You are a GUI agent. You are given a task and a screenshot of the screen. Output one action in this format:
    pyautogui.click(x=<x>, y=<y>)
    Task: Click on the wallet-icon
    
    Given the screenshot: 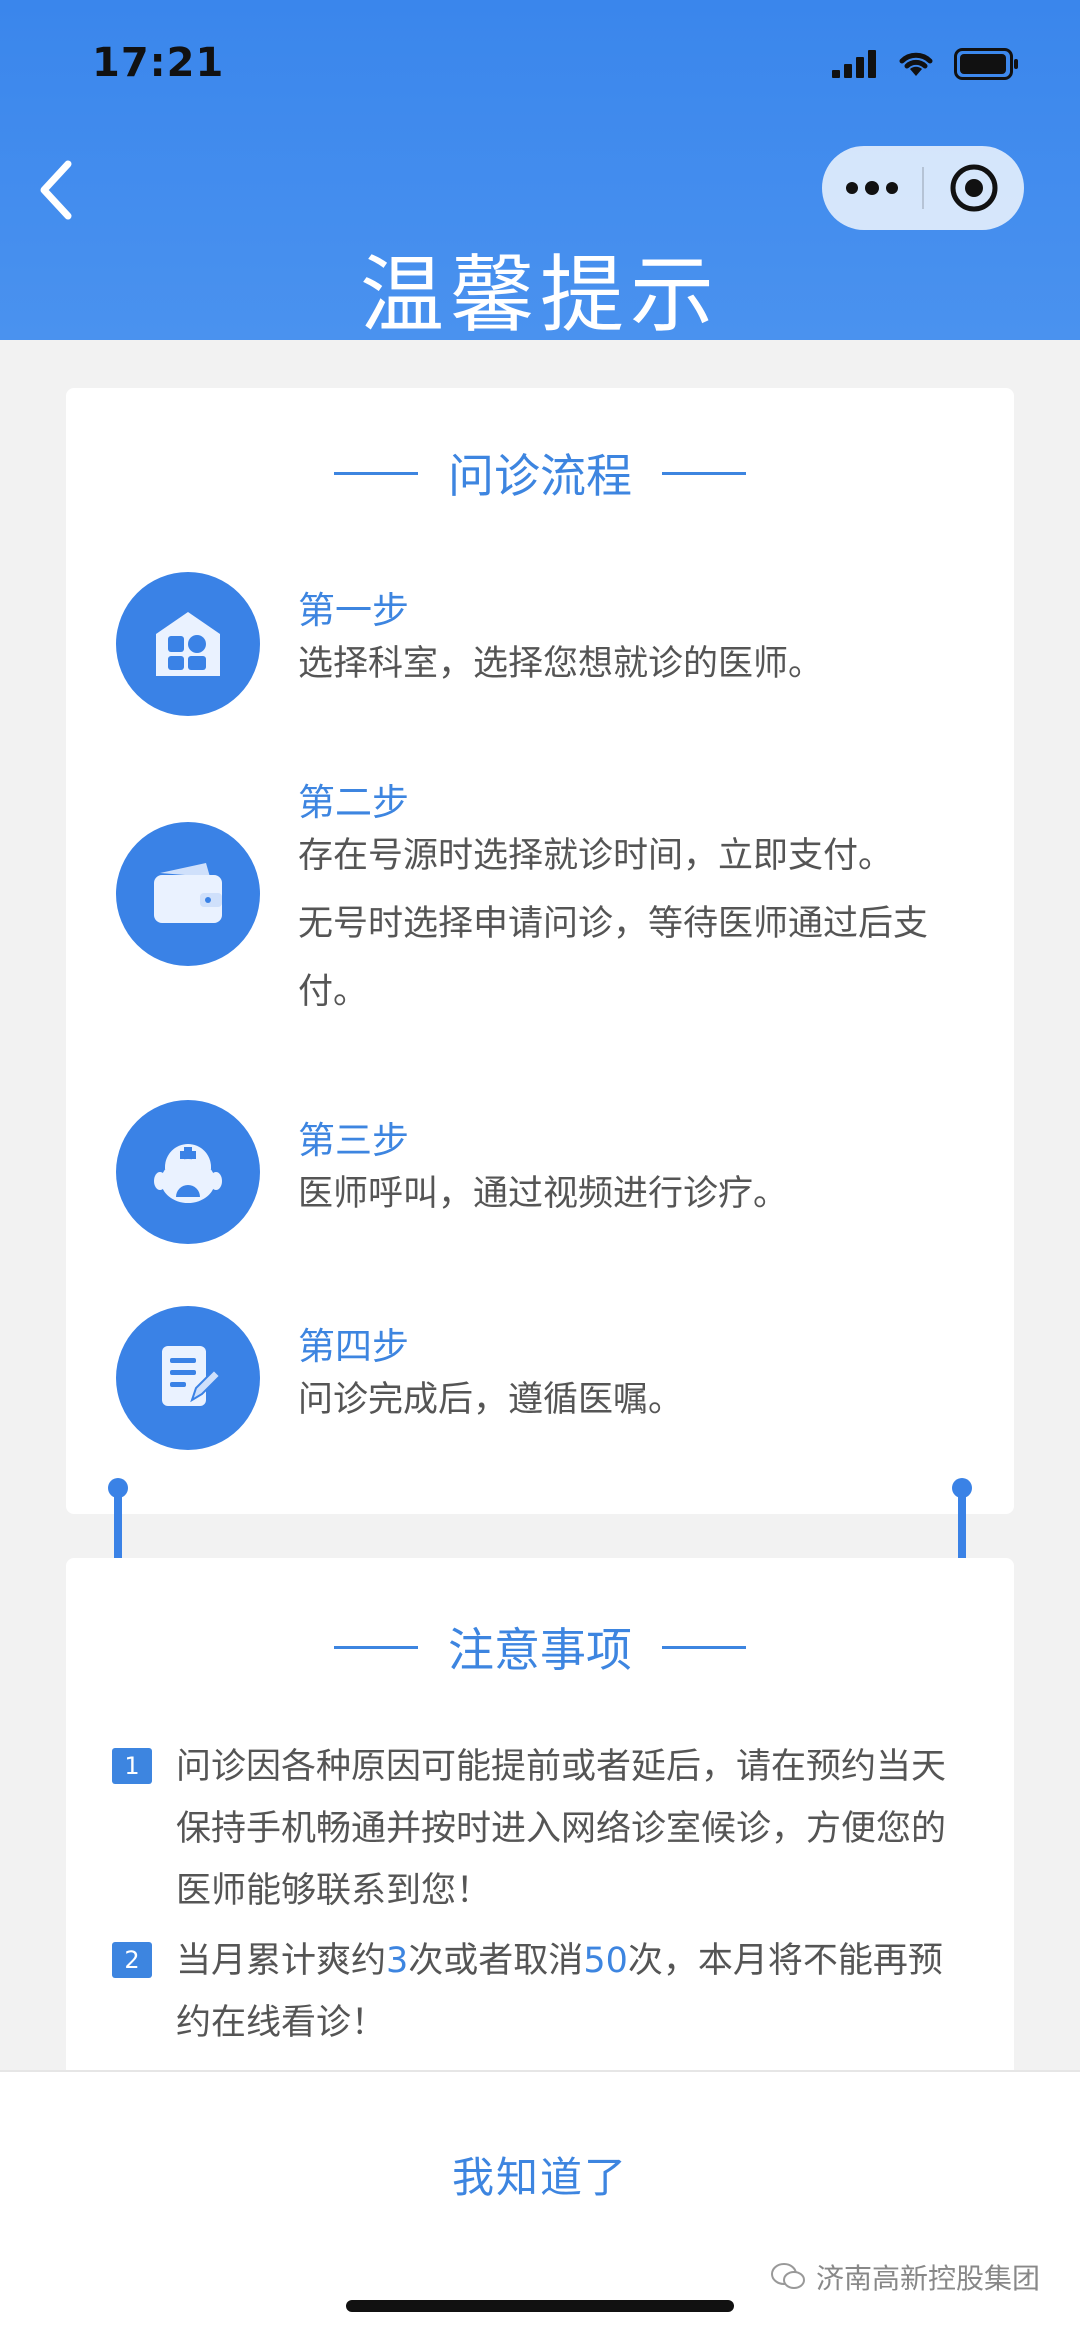 What is the action you would take?
    pyautogui.click(x=188, y=893)
    